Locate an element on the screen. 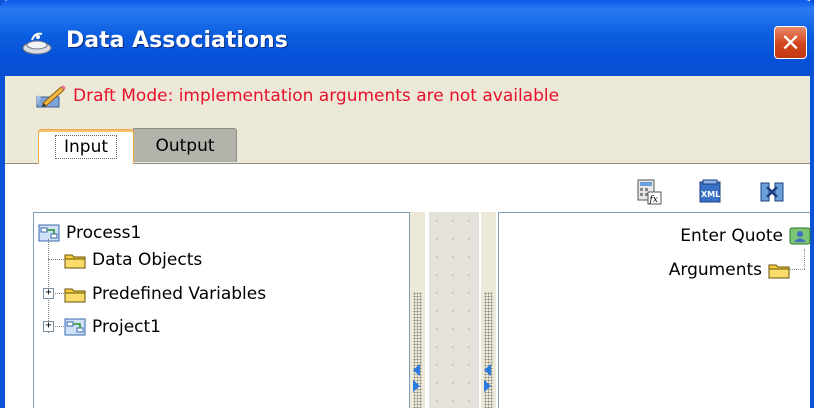 Image resolution: width=814 pixels, height=409 pixels. tree-node-enter-quote: Enter Quote is located at coordinates (745, 236).